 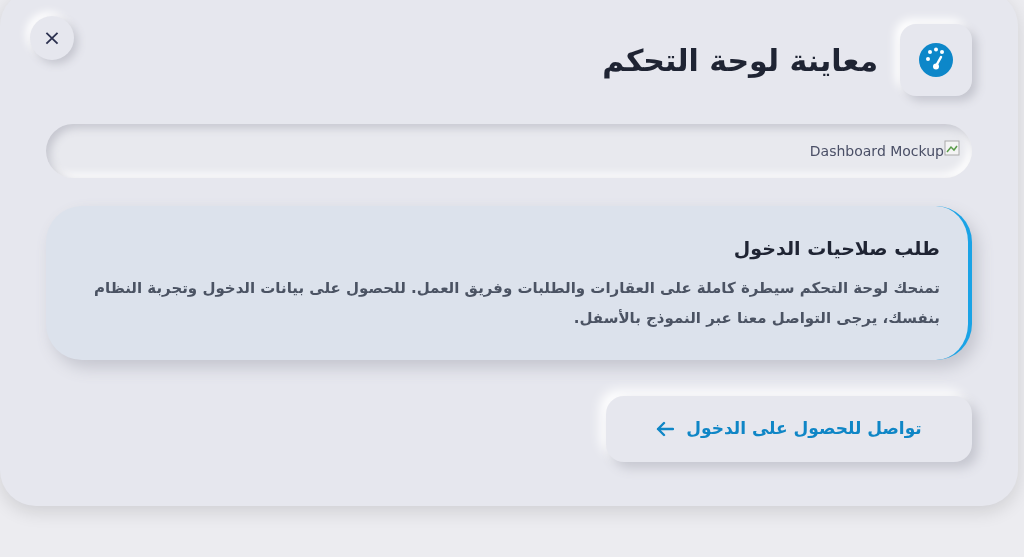 I want to click on modal-title: معاينة لوحة التحكم, so click(x=740, y=61).